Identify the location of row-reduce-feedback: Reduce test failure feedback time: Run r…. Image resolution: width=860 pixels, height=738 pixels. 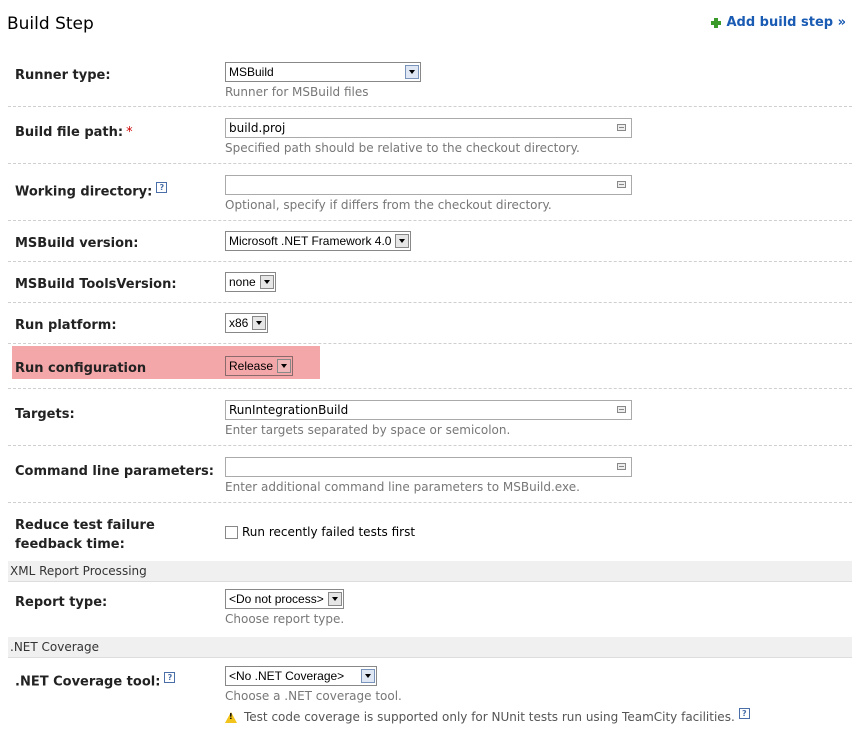
(430, 532).